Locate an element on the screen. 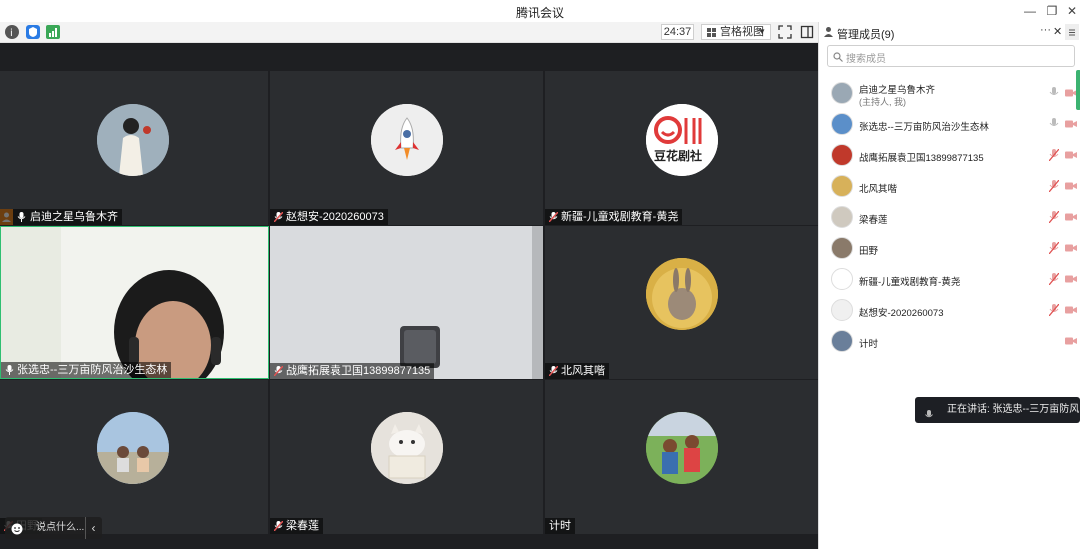 Image resolution: width=1080 pixels, height=549 pixels. avatar: 豆花剧社 is located at coordinates (682, 140).